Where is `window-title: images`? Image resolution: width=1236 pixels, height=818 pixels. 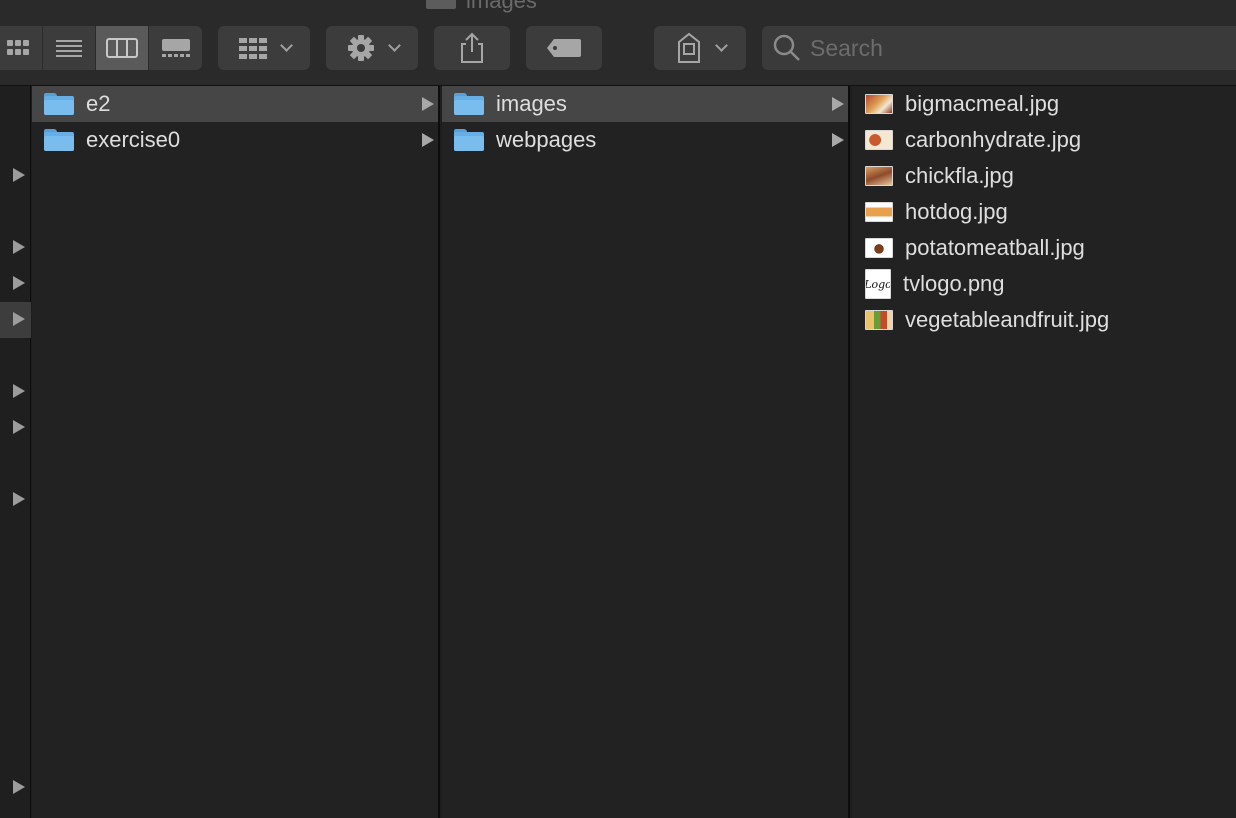
window-title: images is located at coordinates (481, 7).